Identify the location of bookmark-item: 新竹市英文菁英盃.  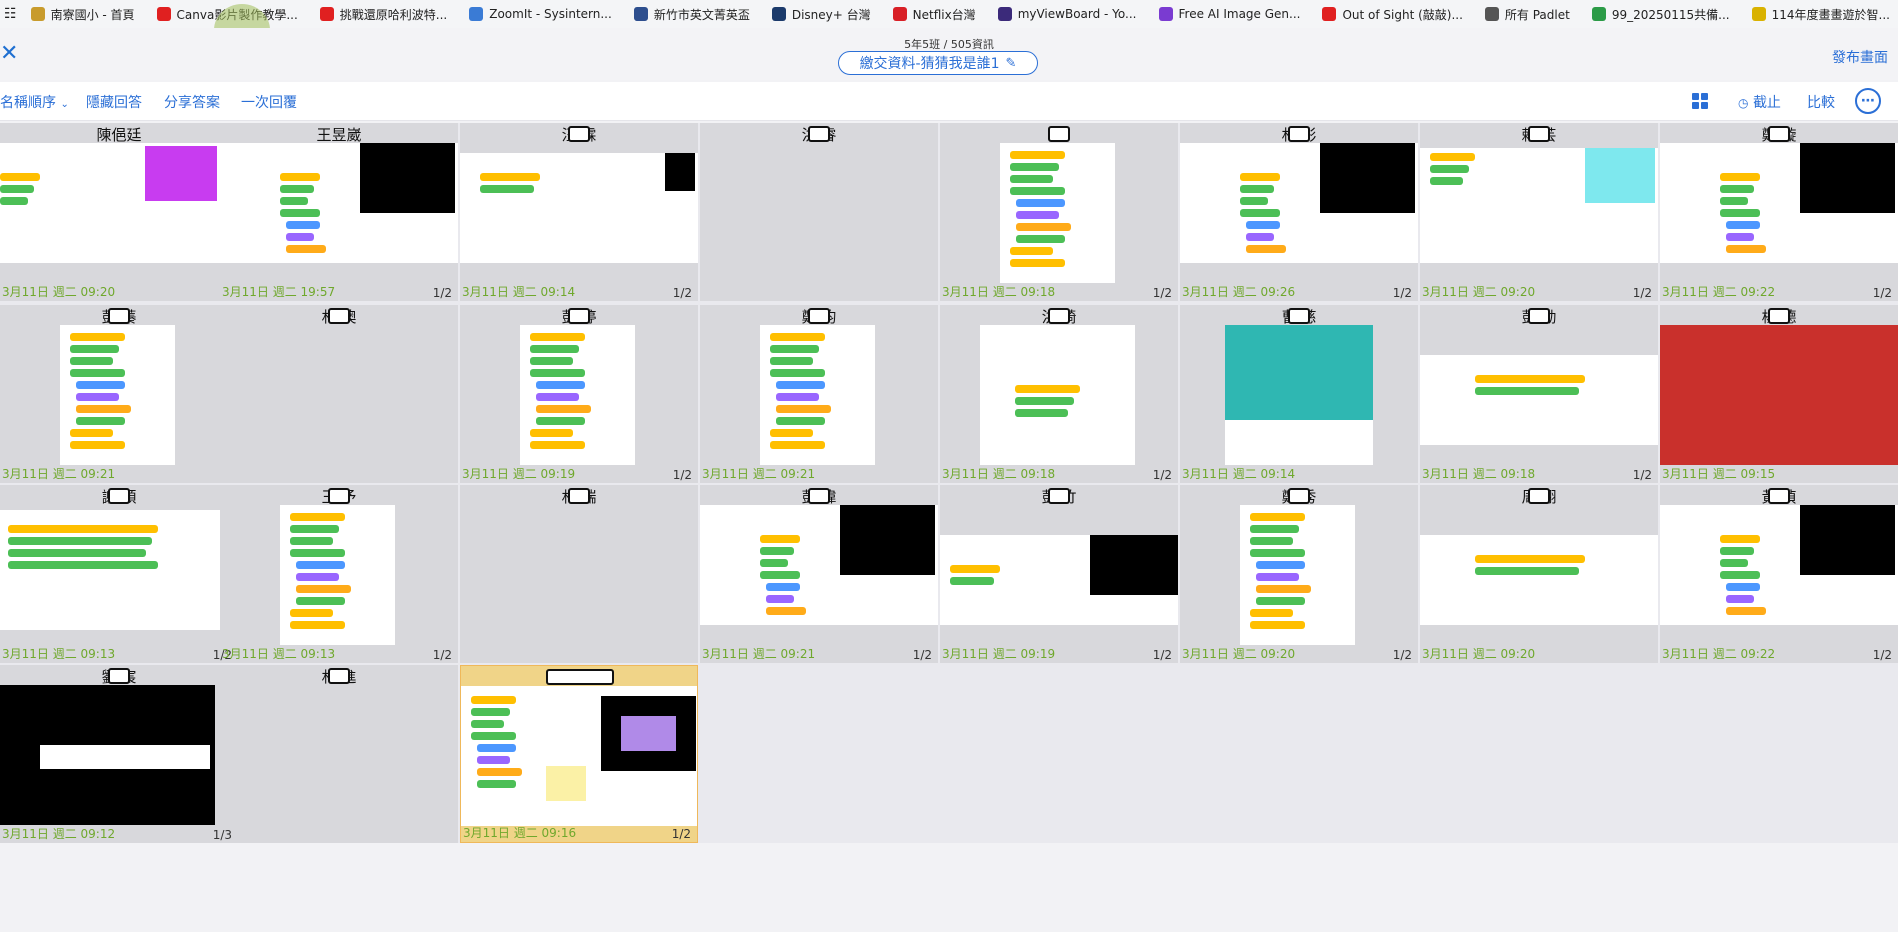
(691, 14).